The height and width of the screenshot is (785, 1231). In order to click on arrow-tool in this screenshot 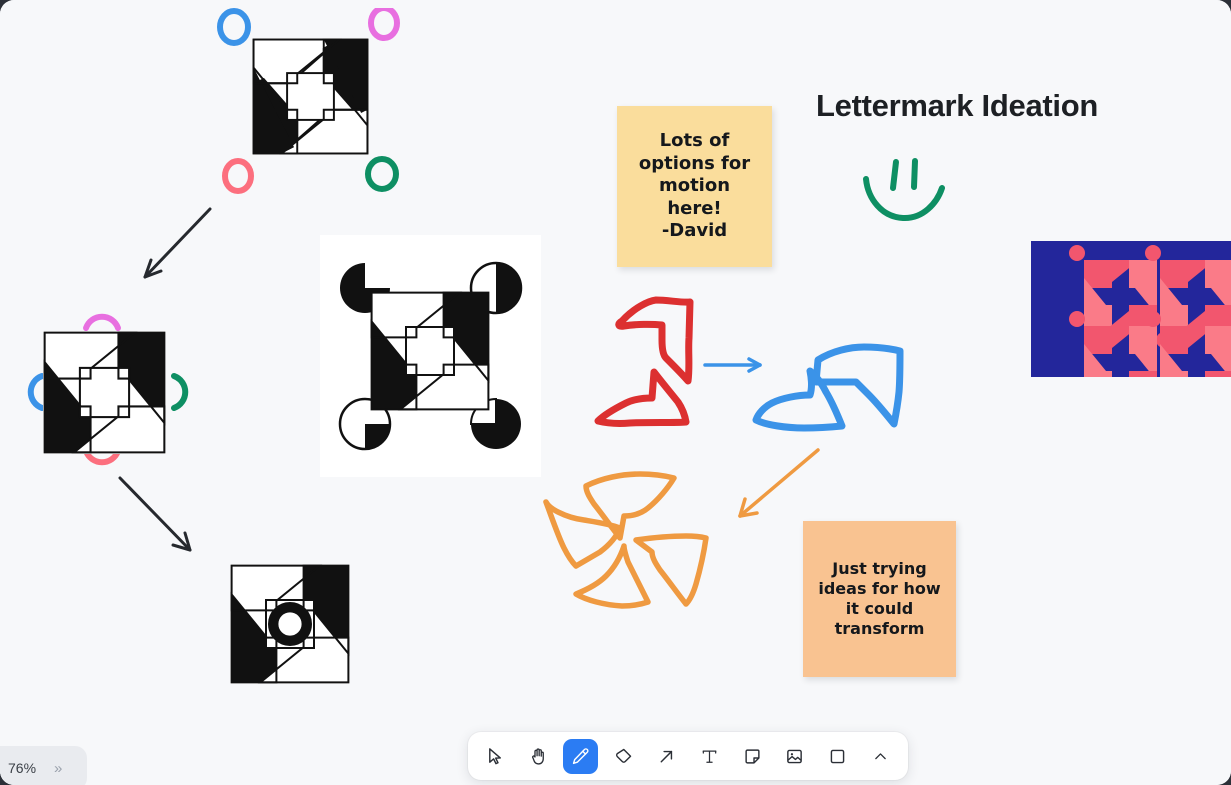, I will do `click(666, 756)`.